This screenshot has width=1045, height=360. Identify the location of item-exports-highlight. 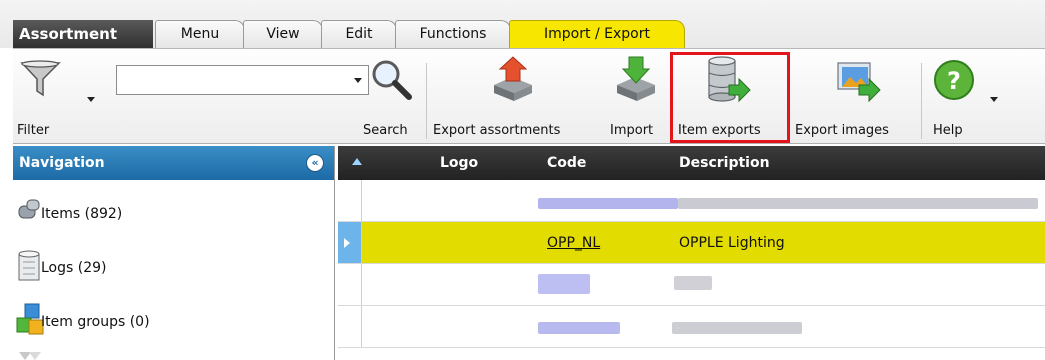
(730, 97).